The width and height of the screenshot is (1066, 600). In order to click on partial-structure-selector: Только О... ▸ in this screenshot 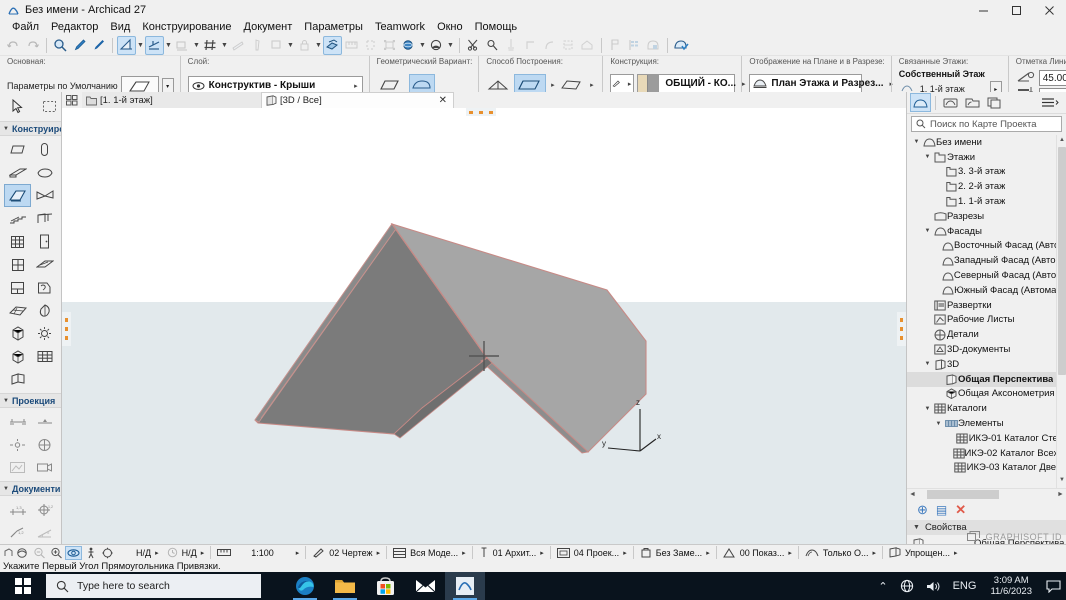, I will do `click(840, 552)`.